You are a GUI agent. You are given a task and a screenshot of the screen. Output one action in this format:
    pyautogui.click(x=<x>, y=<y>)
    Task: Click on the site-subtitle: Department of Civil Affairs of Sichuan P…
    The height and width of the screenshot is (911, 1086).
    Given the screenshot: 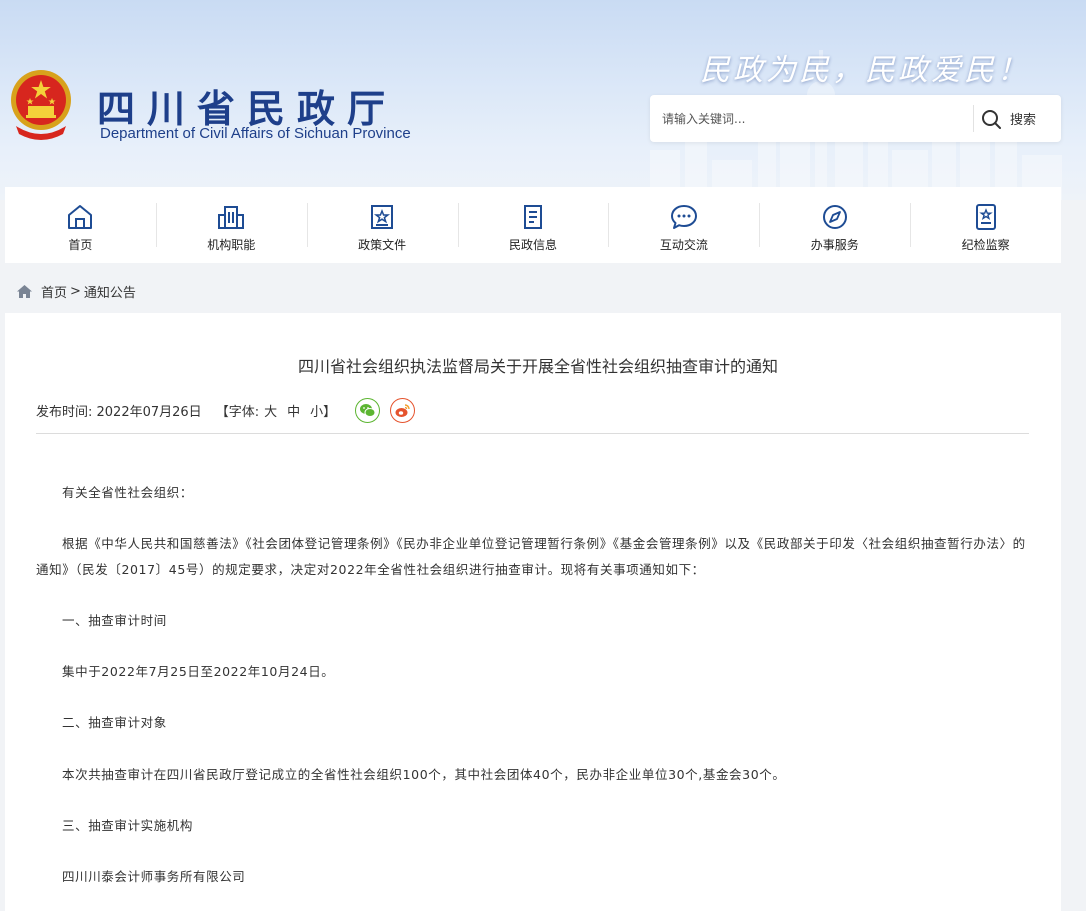 What is the action you would take?
    pyautogui.click(x=255, y=133)
    